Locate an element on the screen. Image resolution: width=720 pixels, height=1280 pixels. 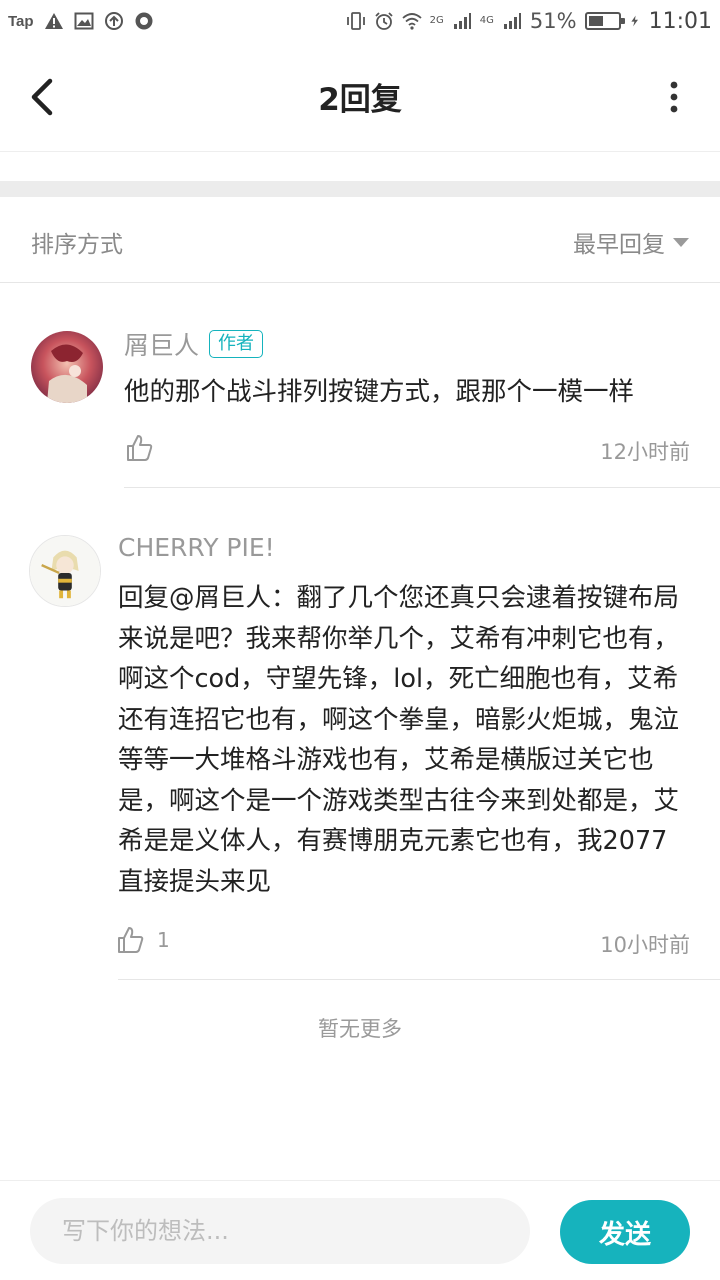
comment-username-row: CHERRY PIE! is located at coordinates (196, 547).